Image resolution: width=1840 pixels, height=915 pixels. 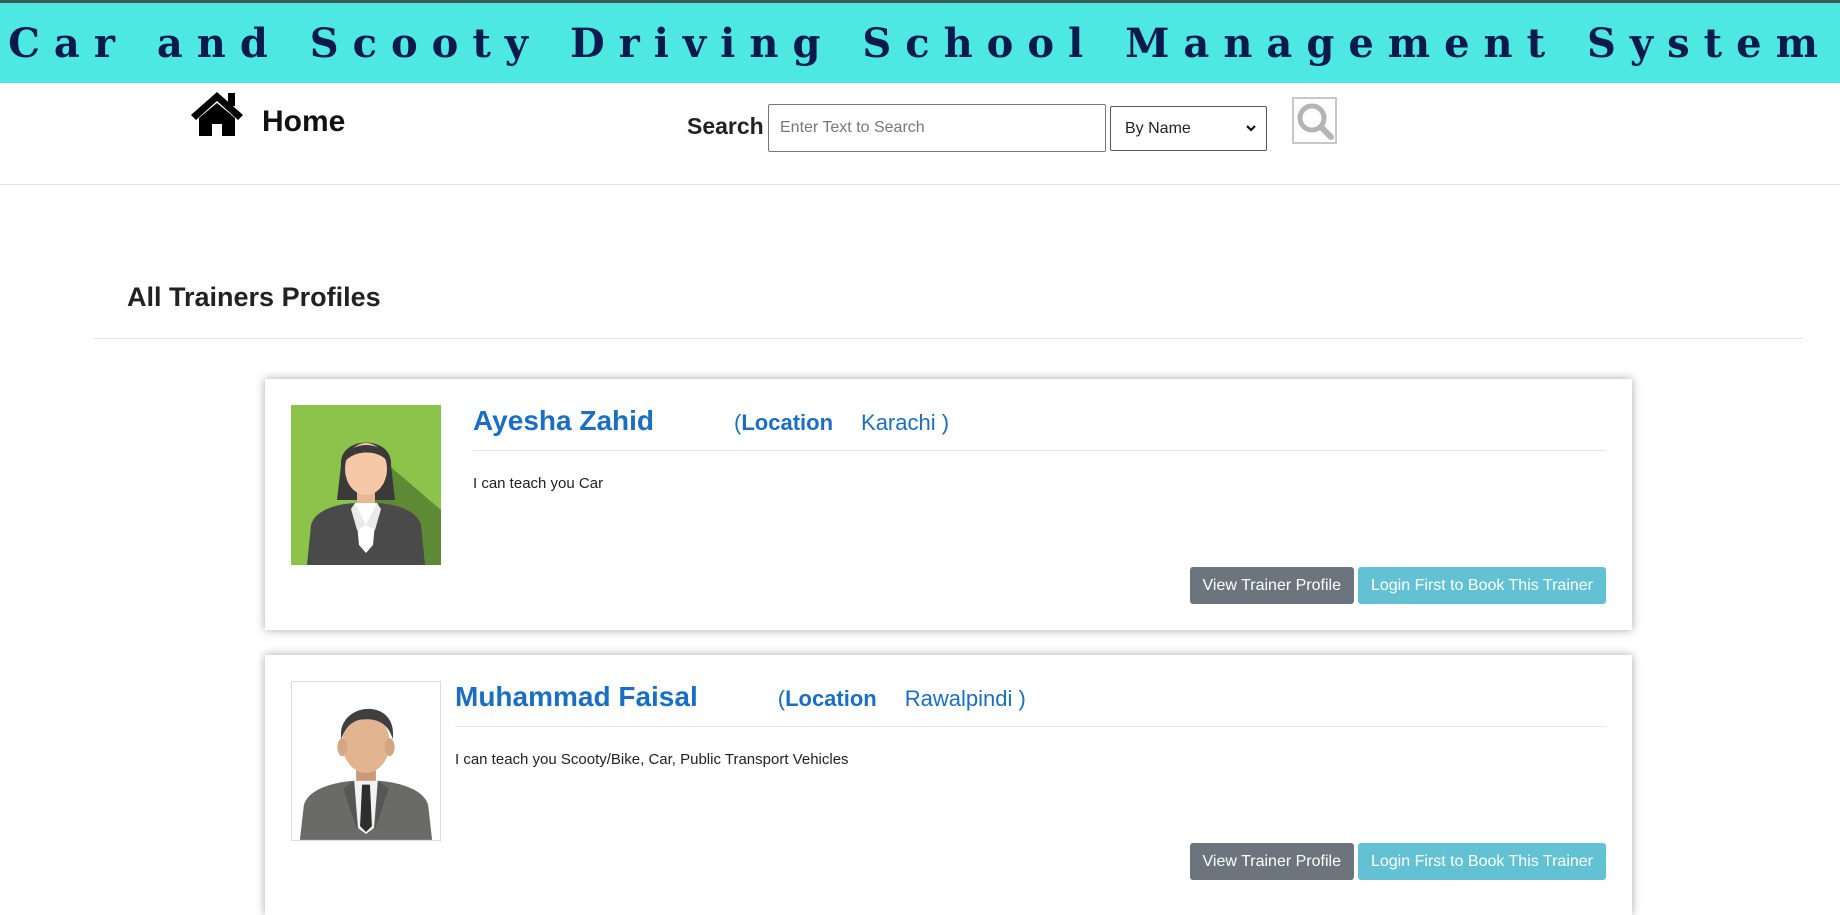 What do you see at coordinates (965, 698) in the screenshot?
I see `location-city: Rawalpindi )` at bounding box center [965, 698].